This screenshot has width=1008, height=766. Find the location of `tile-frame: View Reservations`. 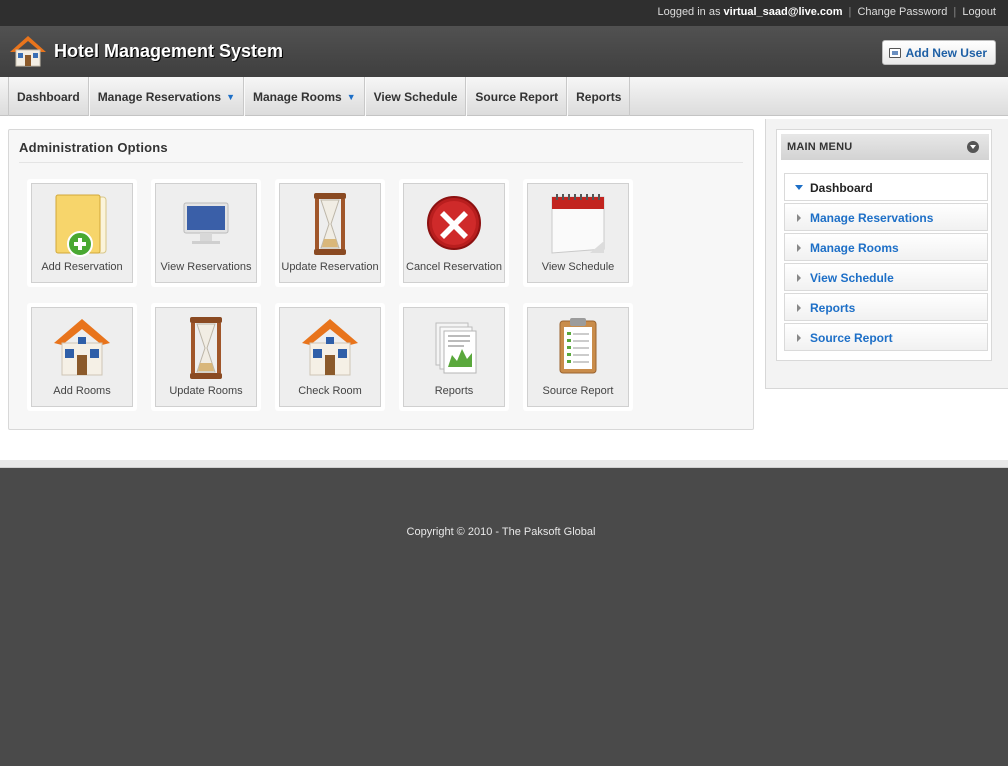

tile-frame: View Reservations is located at coordinates (206, 233).